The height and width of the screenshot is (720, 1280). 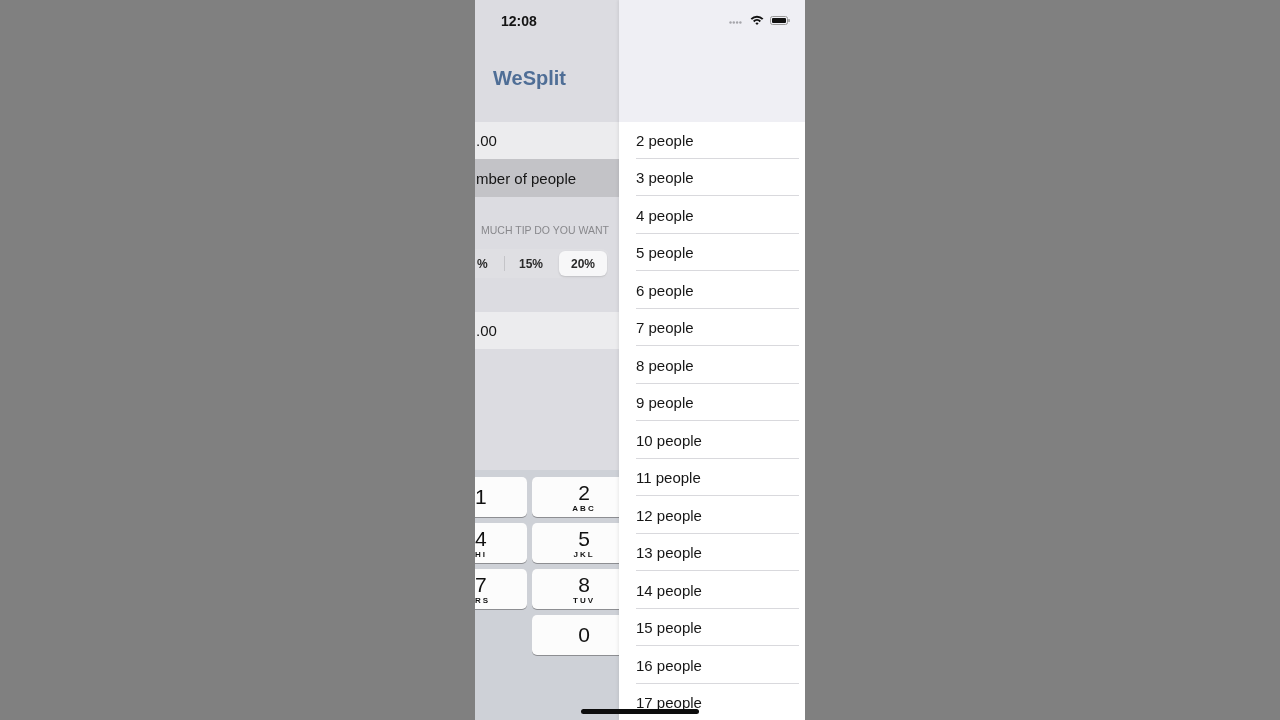 I want to click on keypad-key: 1, so click(x=501, y=497).